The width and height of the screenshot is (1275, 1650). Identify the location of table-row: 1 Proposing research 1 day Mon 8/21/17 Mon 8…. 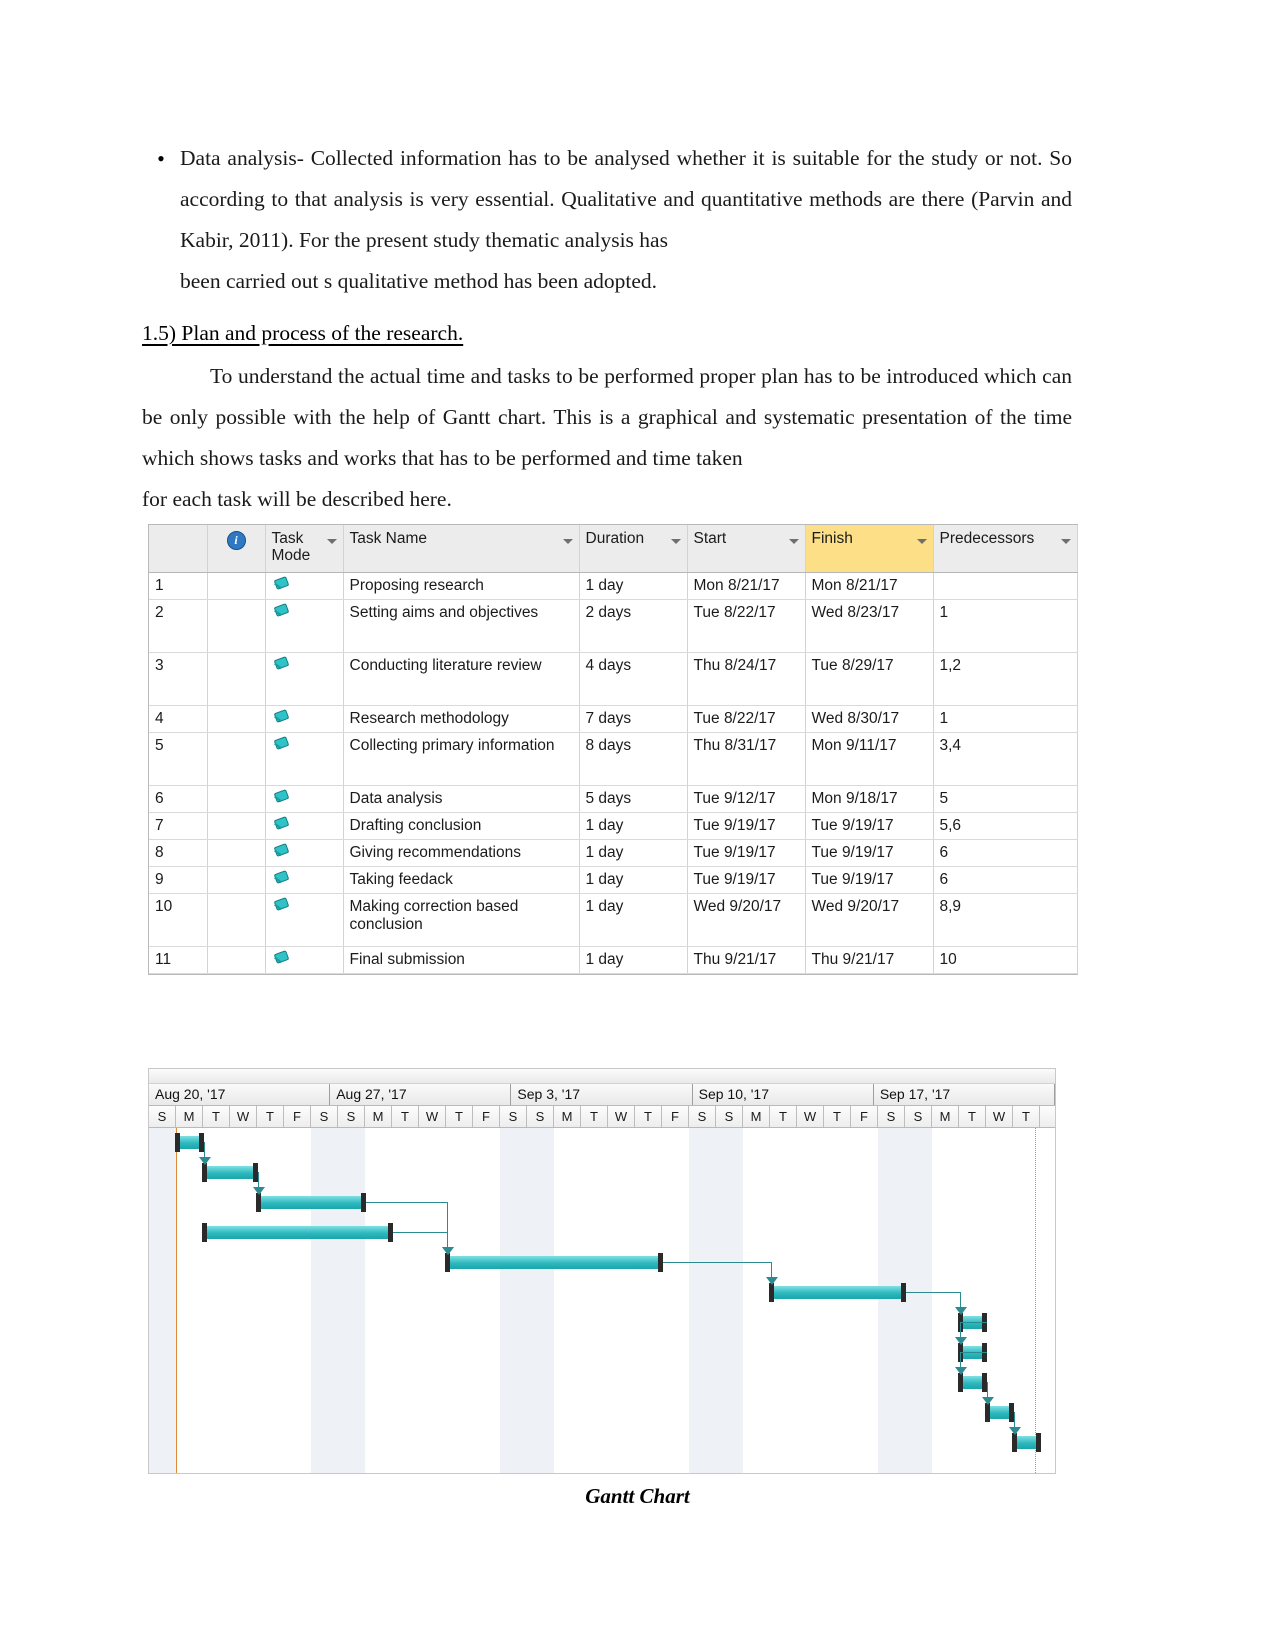
(613, 586).